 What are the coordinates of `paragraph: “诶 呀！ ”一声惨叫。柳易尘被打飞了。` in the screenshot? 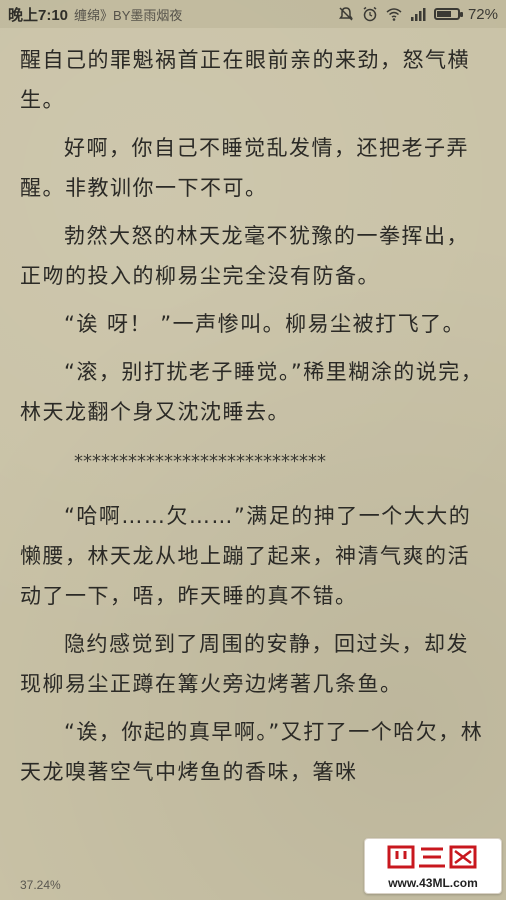 It's located at (265, 324).